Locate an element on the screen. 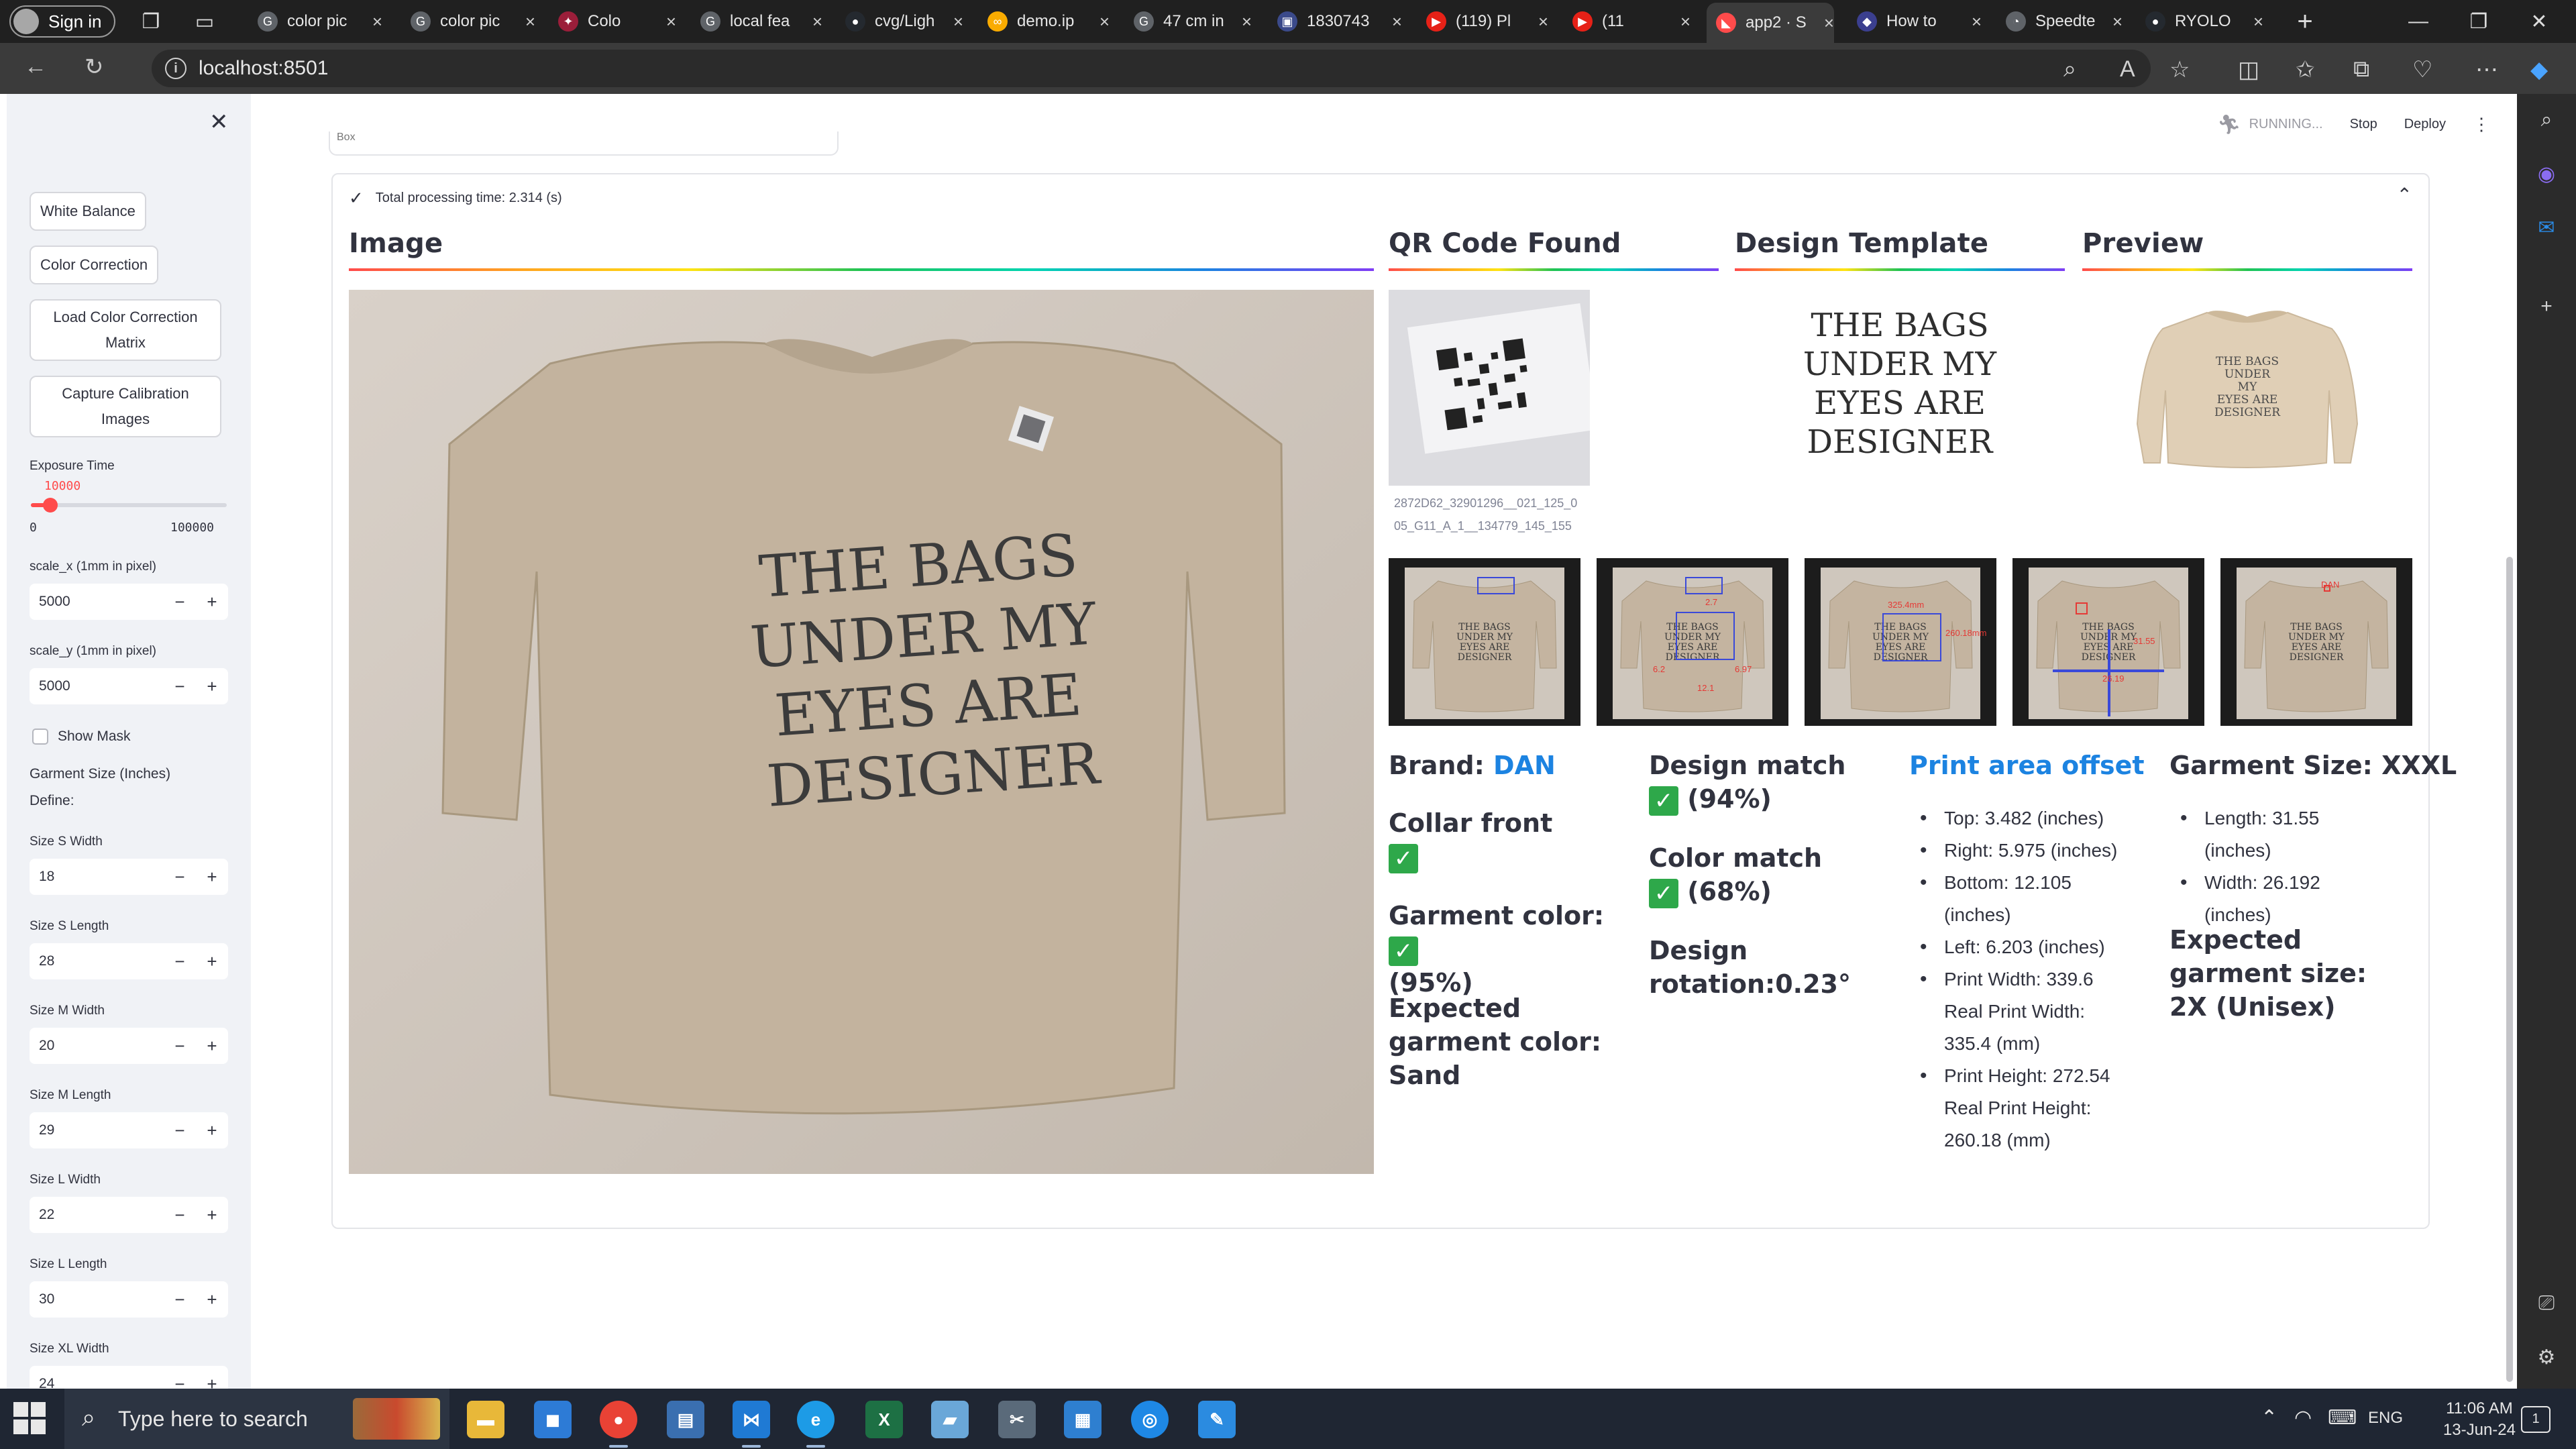 The image size is (2576, 1449). size-input: 18− + is located at coordinates (129, 877).